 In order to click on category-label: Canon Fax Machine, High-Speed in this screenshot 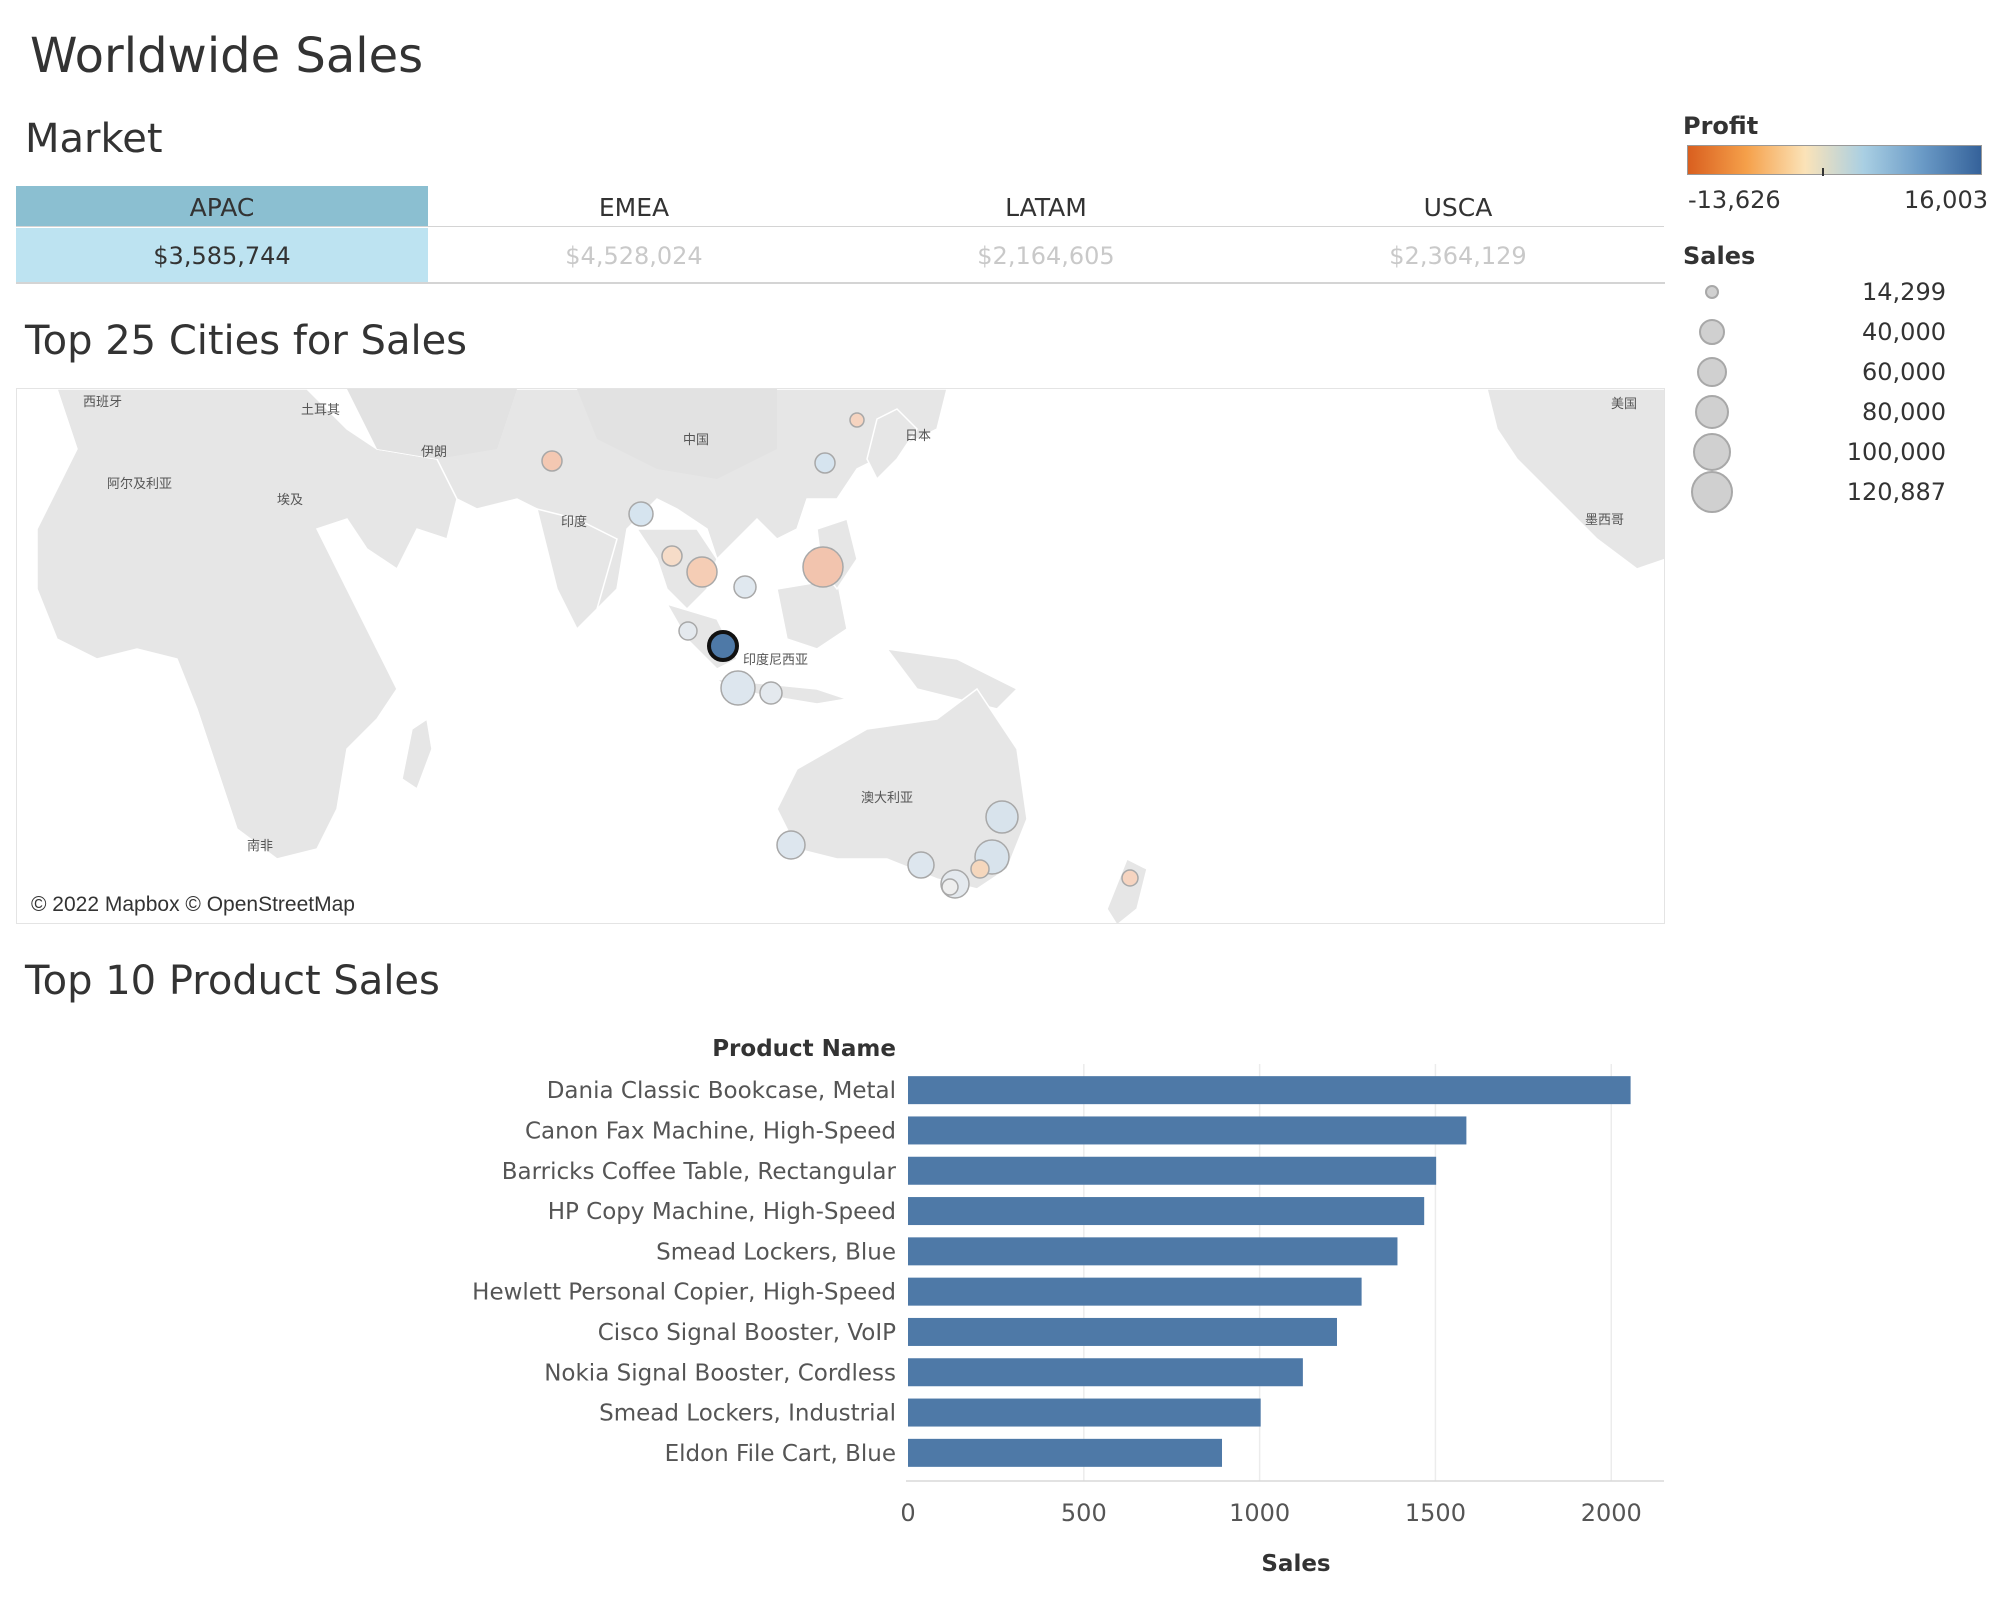, I will do `click(710, 1131)`.